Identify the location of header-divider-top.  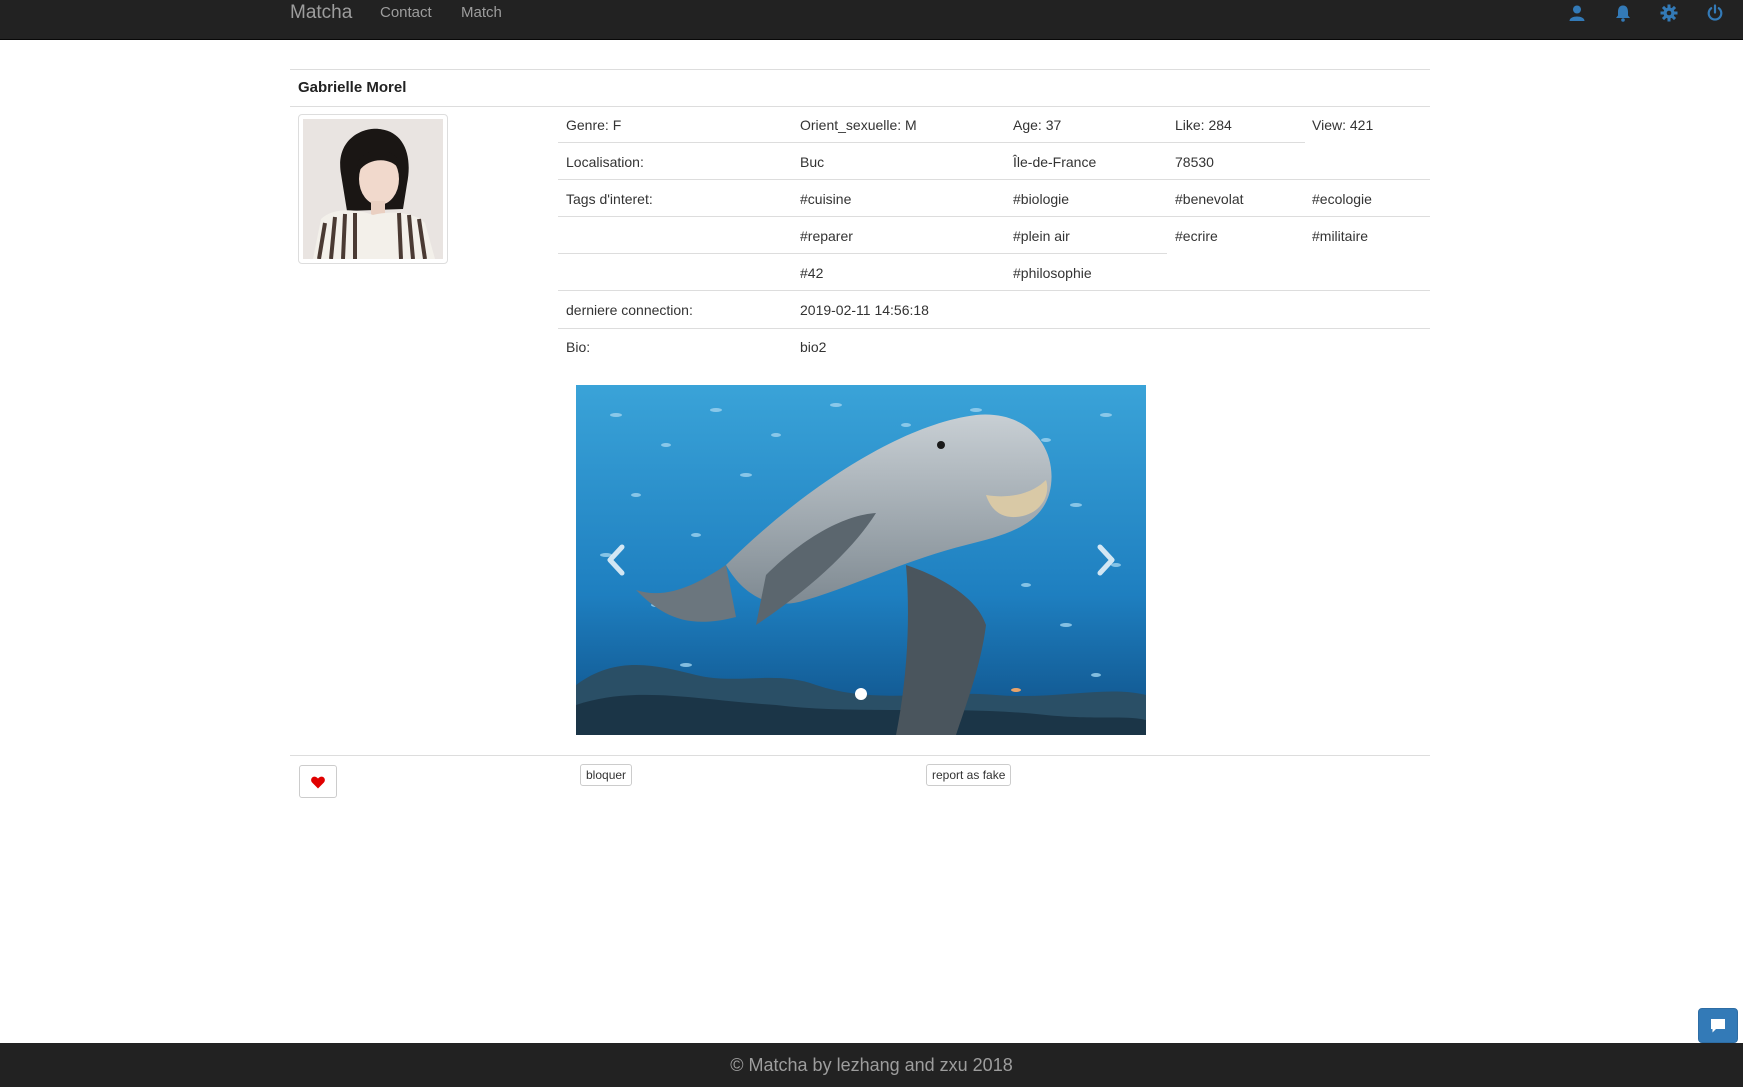
(860, 69).